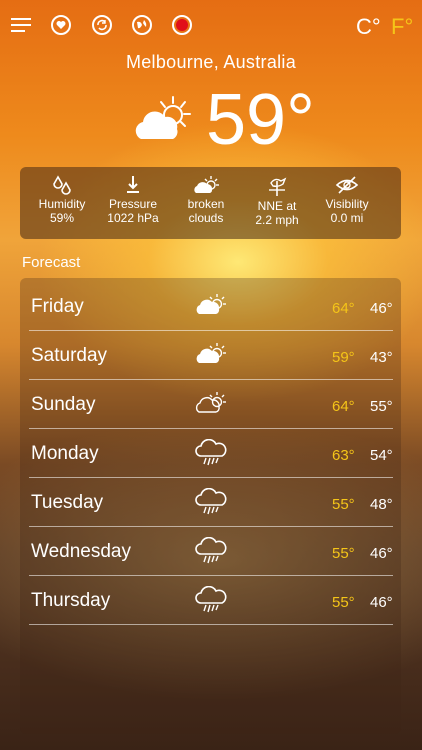  Describe the element at coordinates (71, 600) in the screenshot. I see `forecast-day: Thursday` at that location.